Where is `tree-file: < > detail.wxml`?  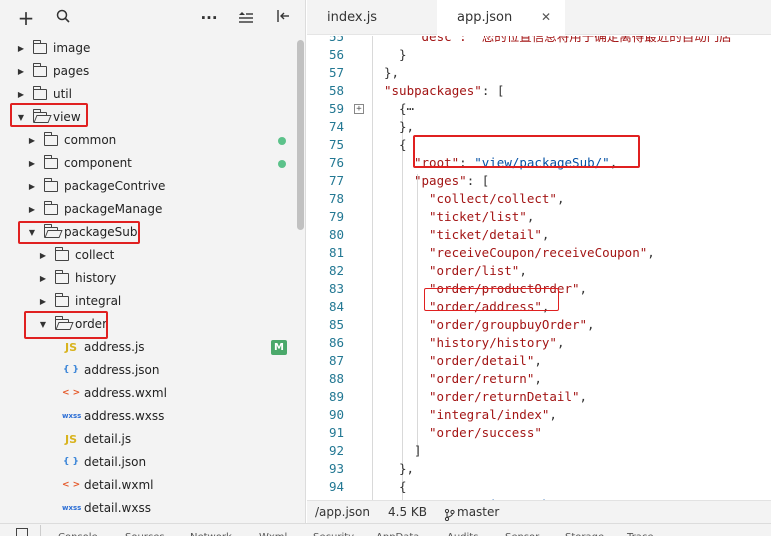
tree-file: < > detail.wxml is located at coordinates (150, 485).